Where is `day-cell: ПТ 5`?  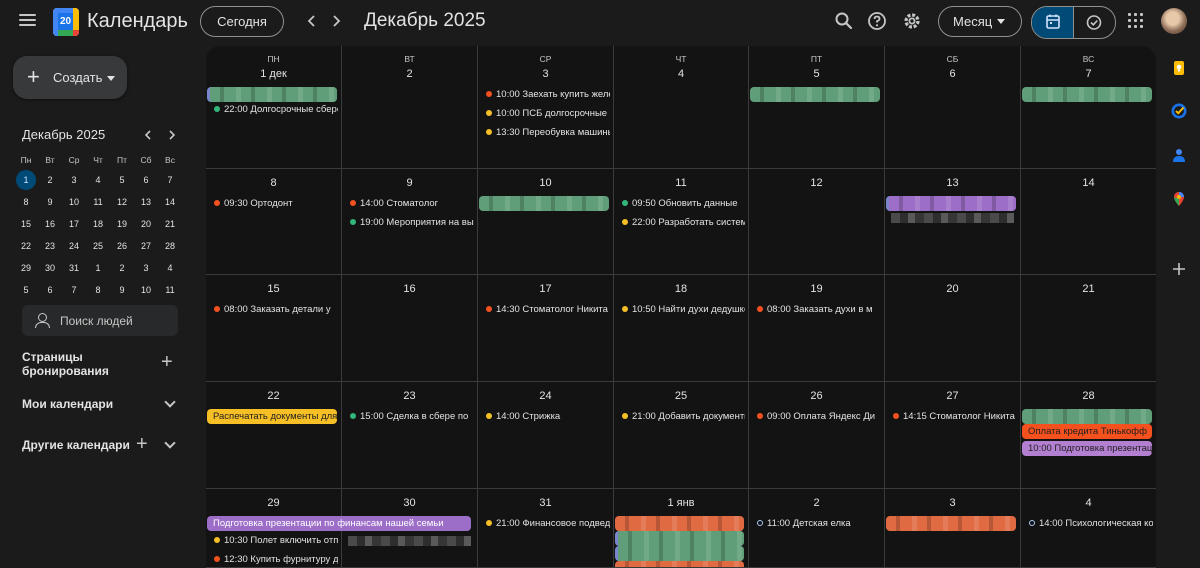 day-cell: ПТ 5 is located at coordinates (817, 107).